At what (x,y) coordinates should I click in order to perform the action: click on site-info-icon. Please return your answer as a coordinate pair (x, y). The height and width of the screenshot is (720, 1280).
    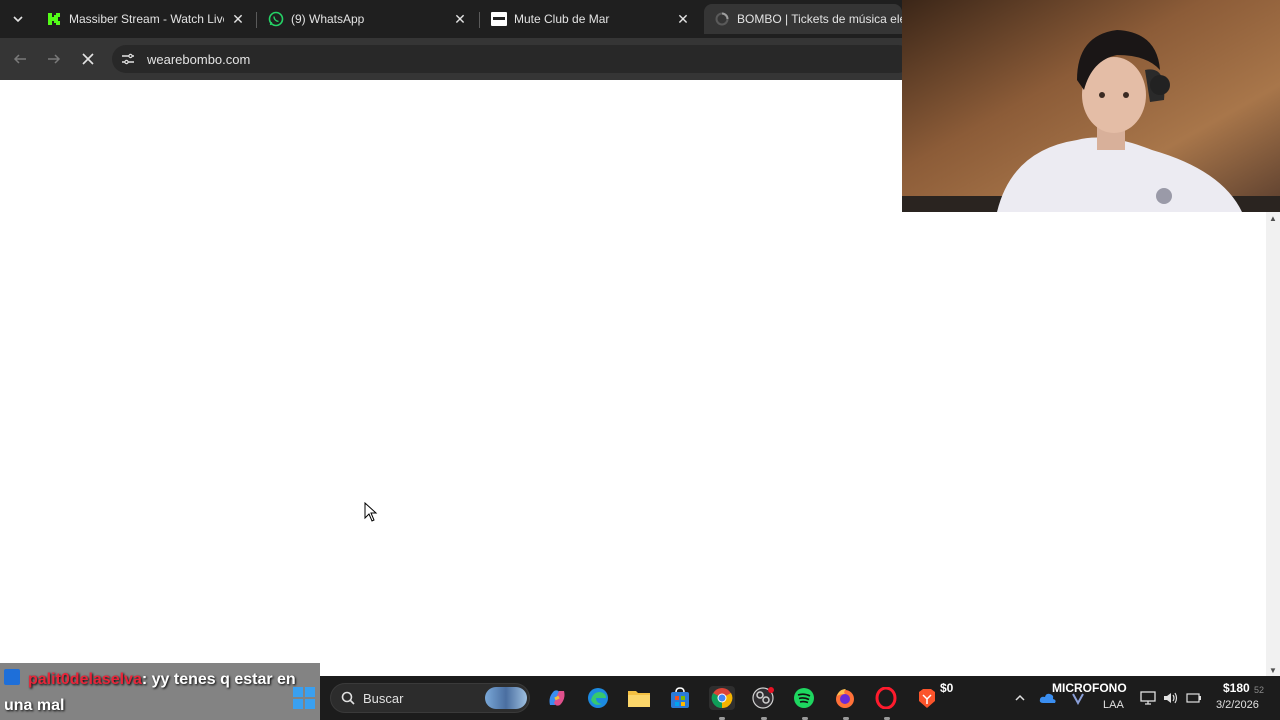
    Looking at the image, I should click on (128, 59).